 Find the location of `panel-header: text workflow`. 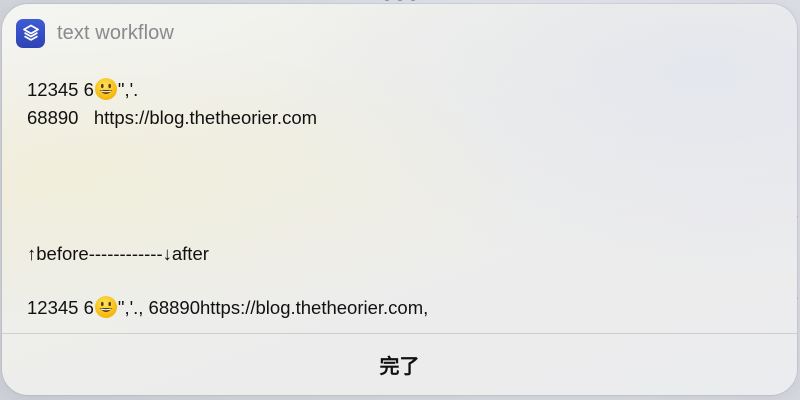

panel-header: text workflow is located at coordinates (95, 33).